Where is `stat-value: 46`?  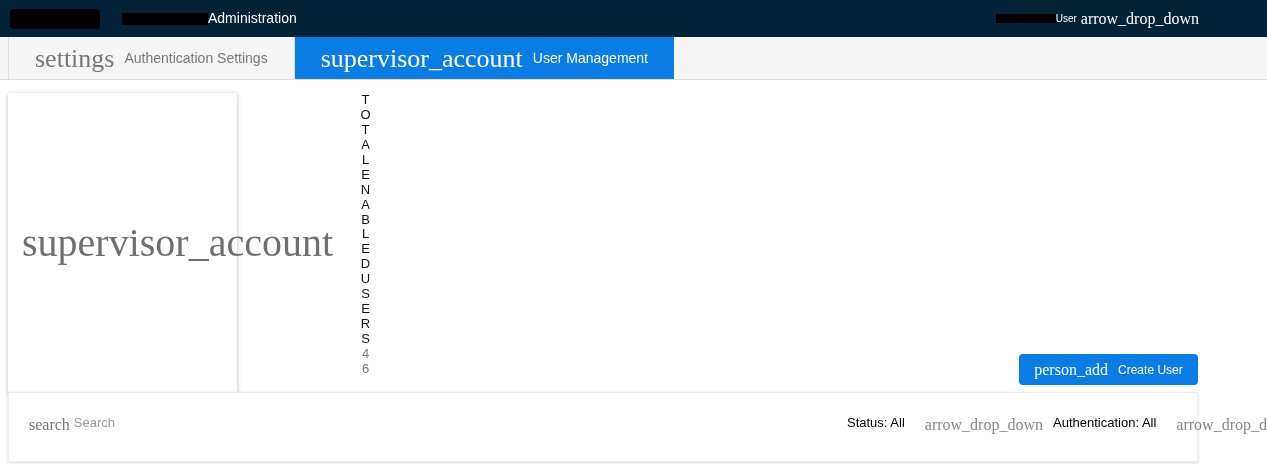
stat-value: 46 is located at coordinates (365, 361).